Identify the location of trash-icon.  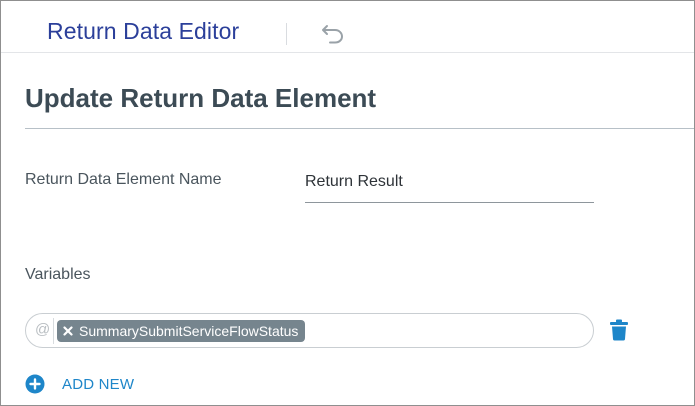
(619, 330).